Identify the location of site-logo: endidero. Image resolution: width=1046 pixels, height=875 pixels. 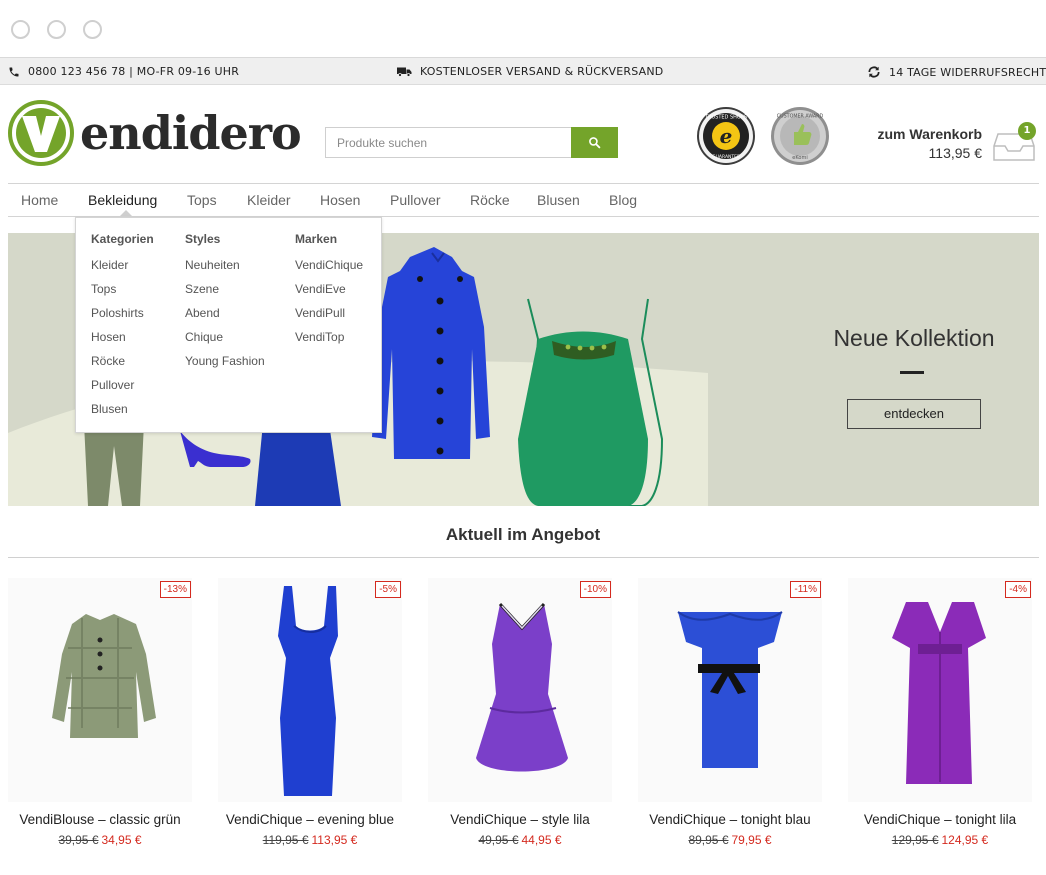
(155, 133).